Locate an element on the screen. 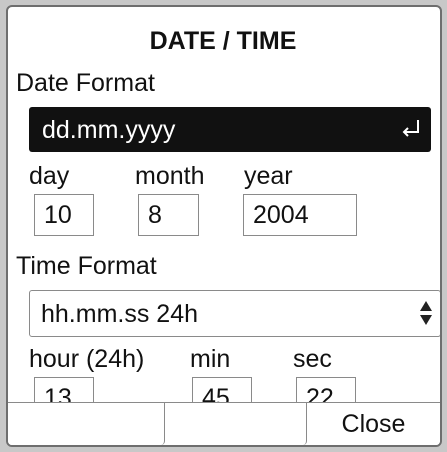  date-format-select: dd.mm.yyyy is located at coordinates (230, 129).